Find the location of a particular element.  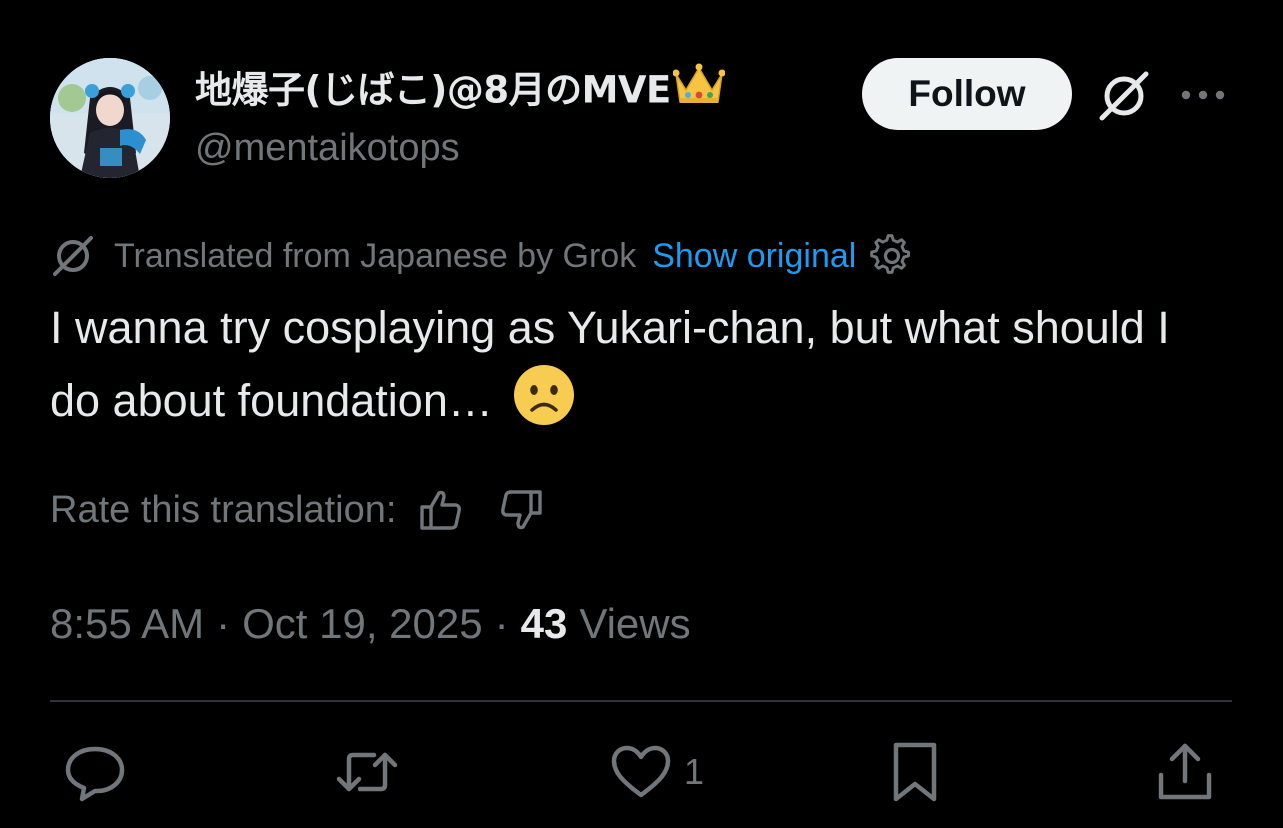

rate-translation: Rate this translation: is located at coordinates (297, 510).